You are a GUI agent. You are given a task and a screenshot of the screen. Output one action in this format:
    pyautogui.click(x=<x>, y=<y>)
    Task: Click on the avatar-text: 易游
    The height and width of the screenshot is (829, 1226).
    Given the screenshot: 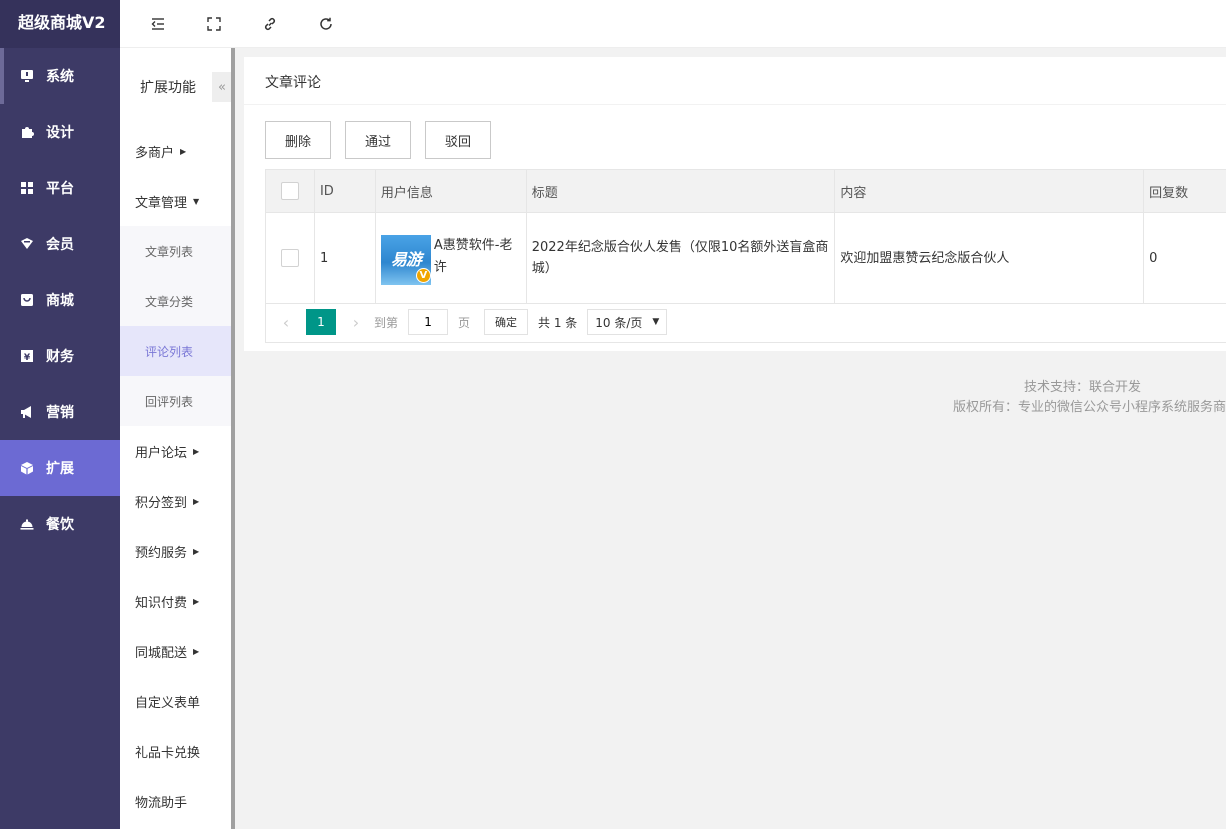 What is the action you would take?
    pyautogui.click(x=406, y=259)
    